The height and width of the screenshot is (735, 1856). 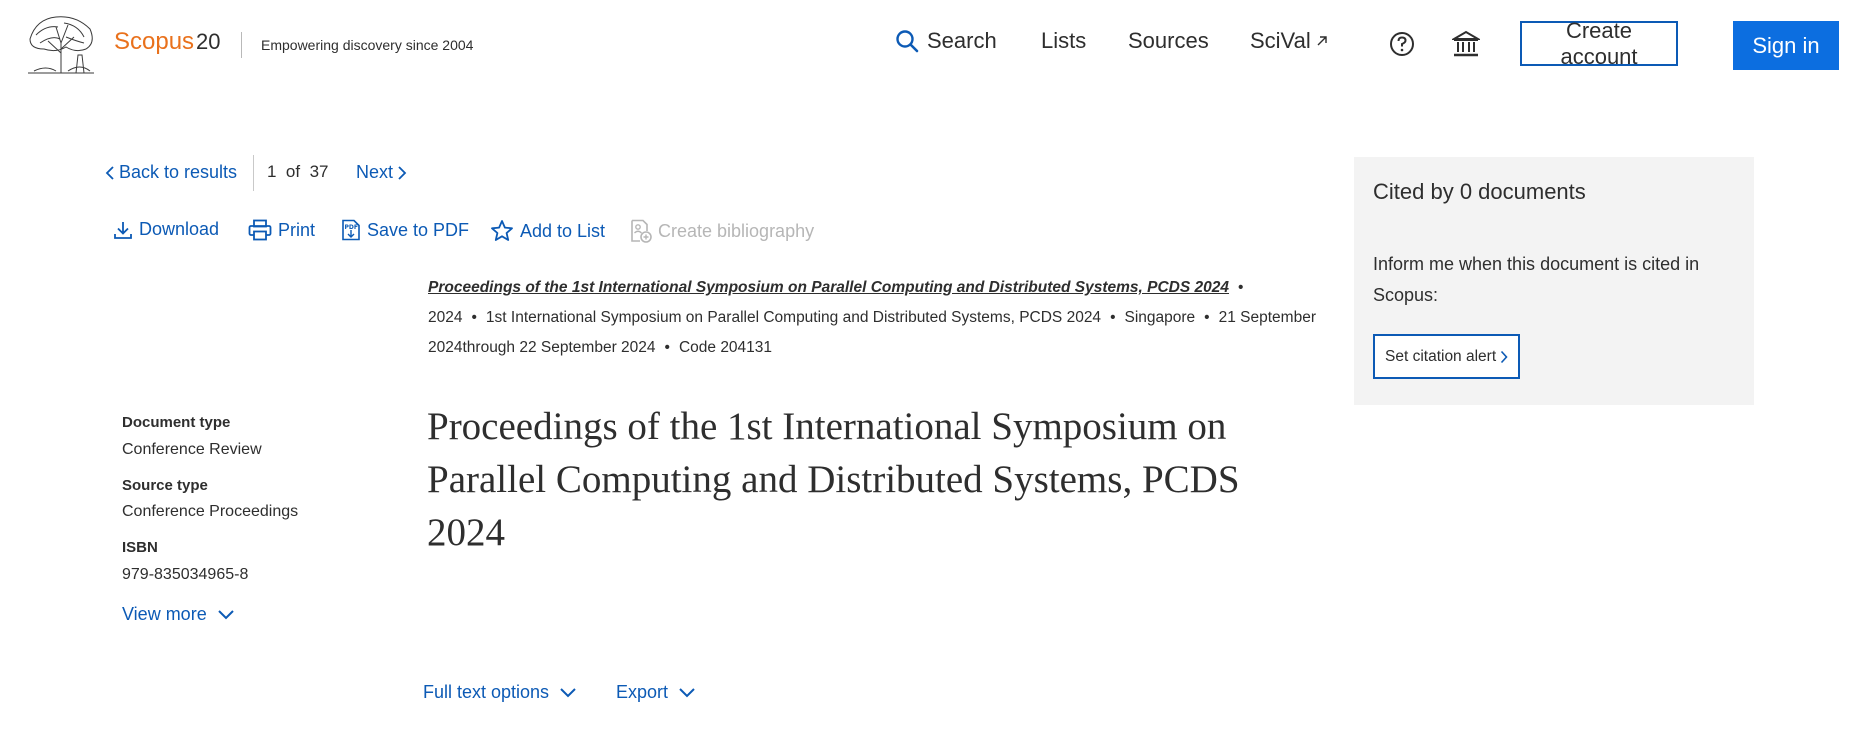 What do you see at coordinates (192, 449) in the screenshot?
I see `document-type-value: Conference Review` at bounding box center [192, 449].